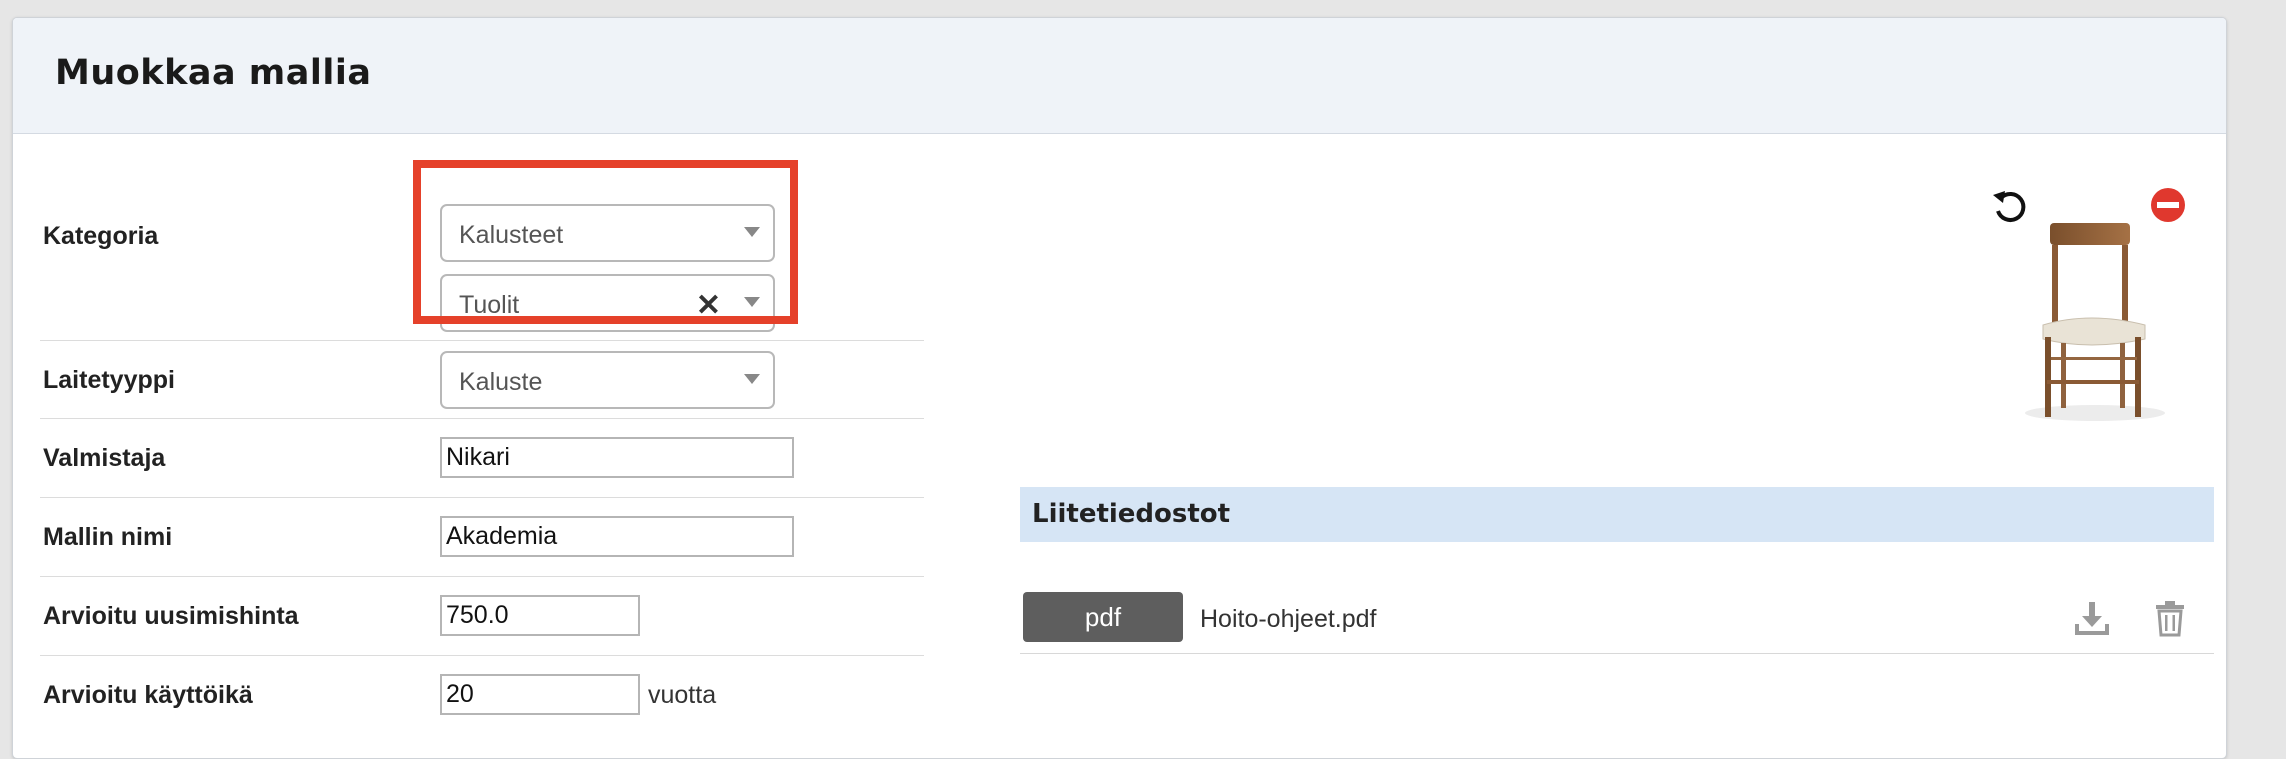 This screenshot has width=2286, height=759. Describe the element at coordinates (1288, 619) in the screenshot. I see `attachment-file-name: Hoito-ohjeet.pdf` at that location.